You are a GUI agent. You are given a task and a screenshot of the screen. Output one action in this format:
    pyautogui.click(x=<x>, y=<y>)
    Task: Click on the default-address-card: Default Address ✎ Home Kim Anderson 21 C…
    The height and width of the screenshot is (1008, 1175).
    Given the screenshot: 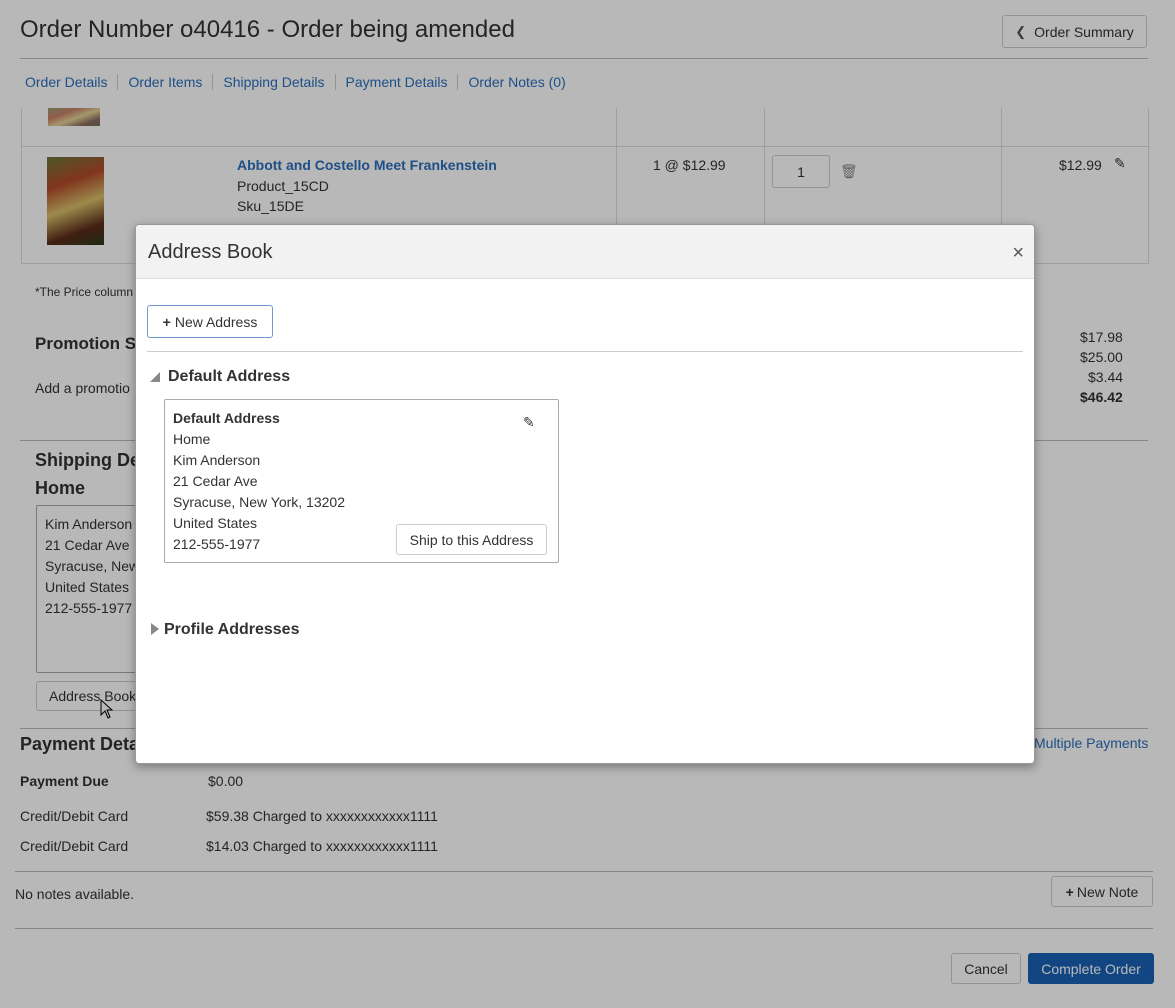 What is the action you would take?
    pyautogui.click(x=361, y=481)
    